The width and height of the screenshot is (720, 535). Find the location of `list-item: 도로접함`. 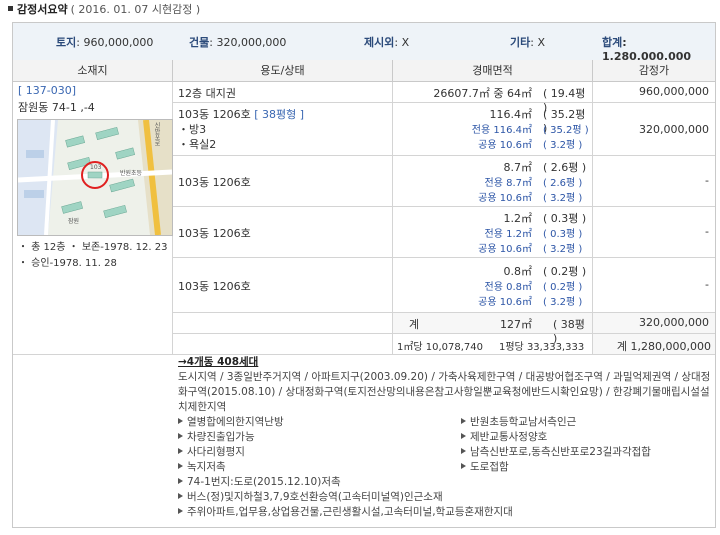

list-item: 도로접함 is located at coordinates (588, 467).